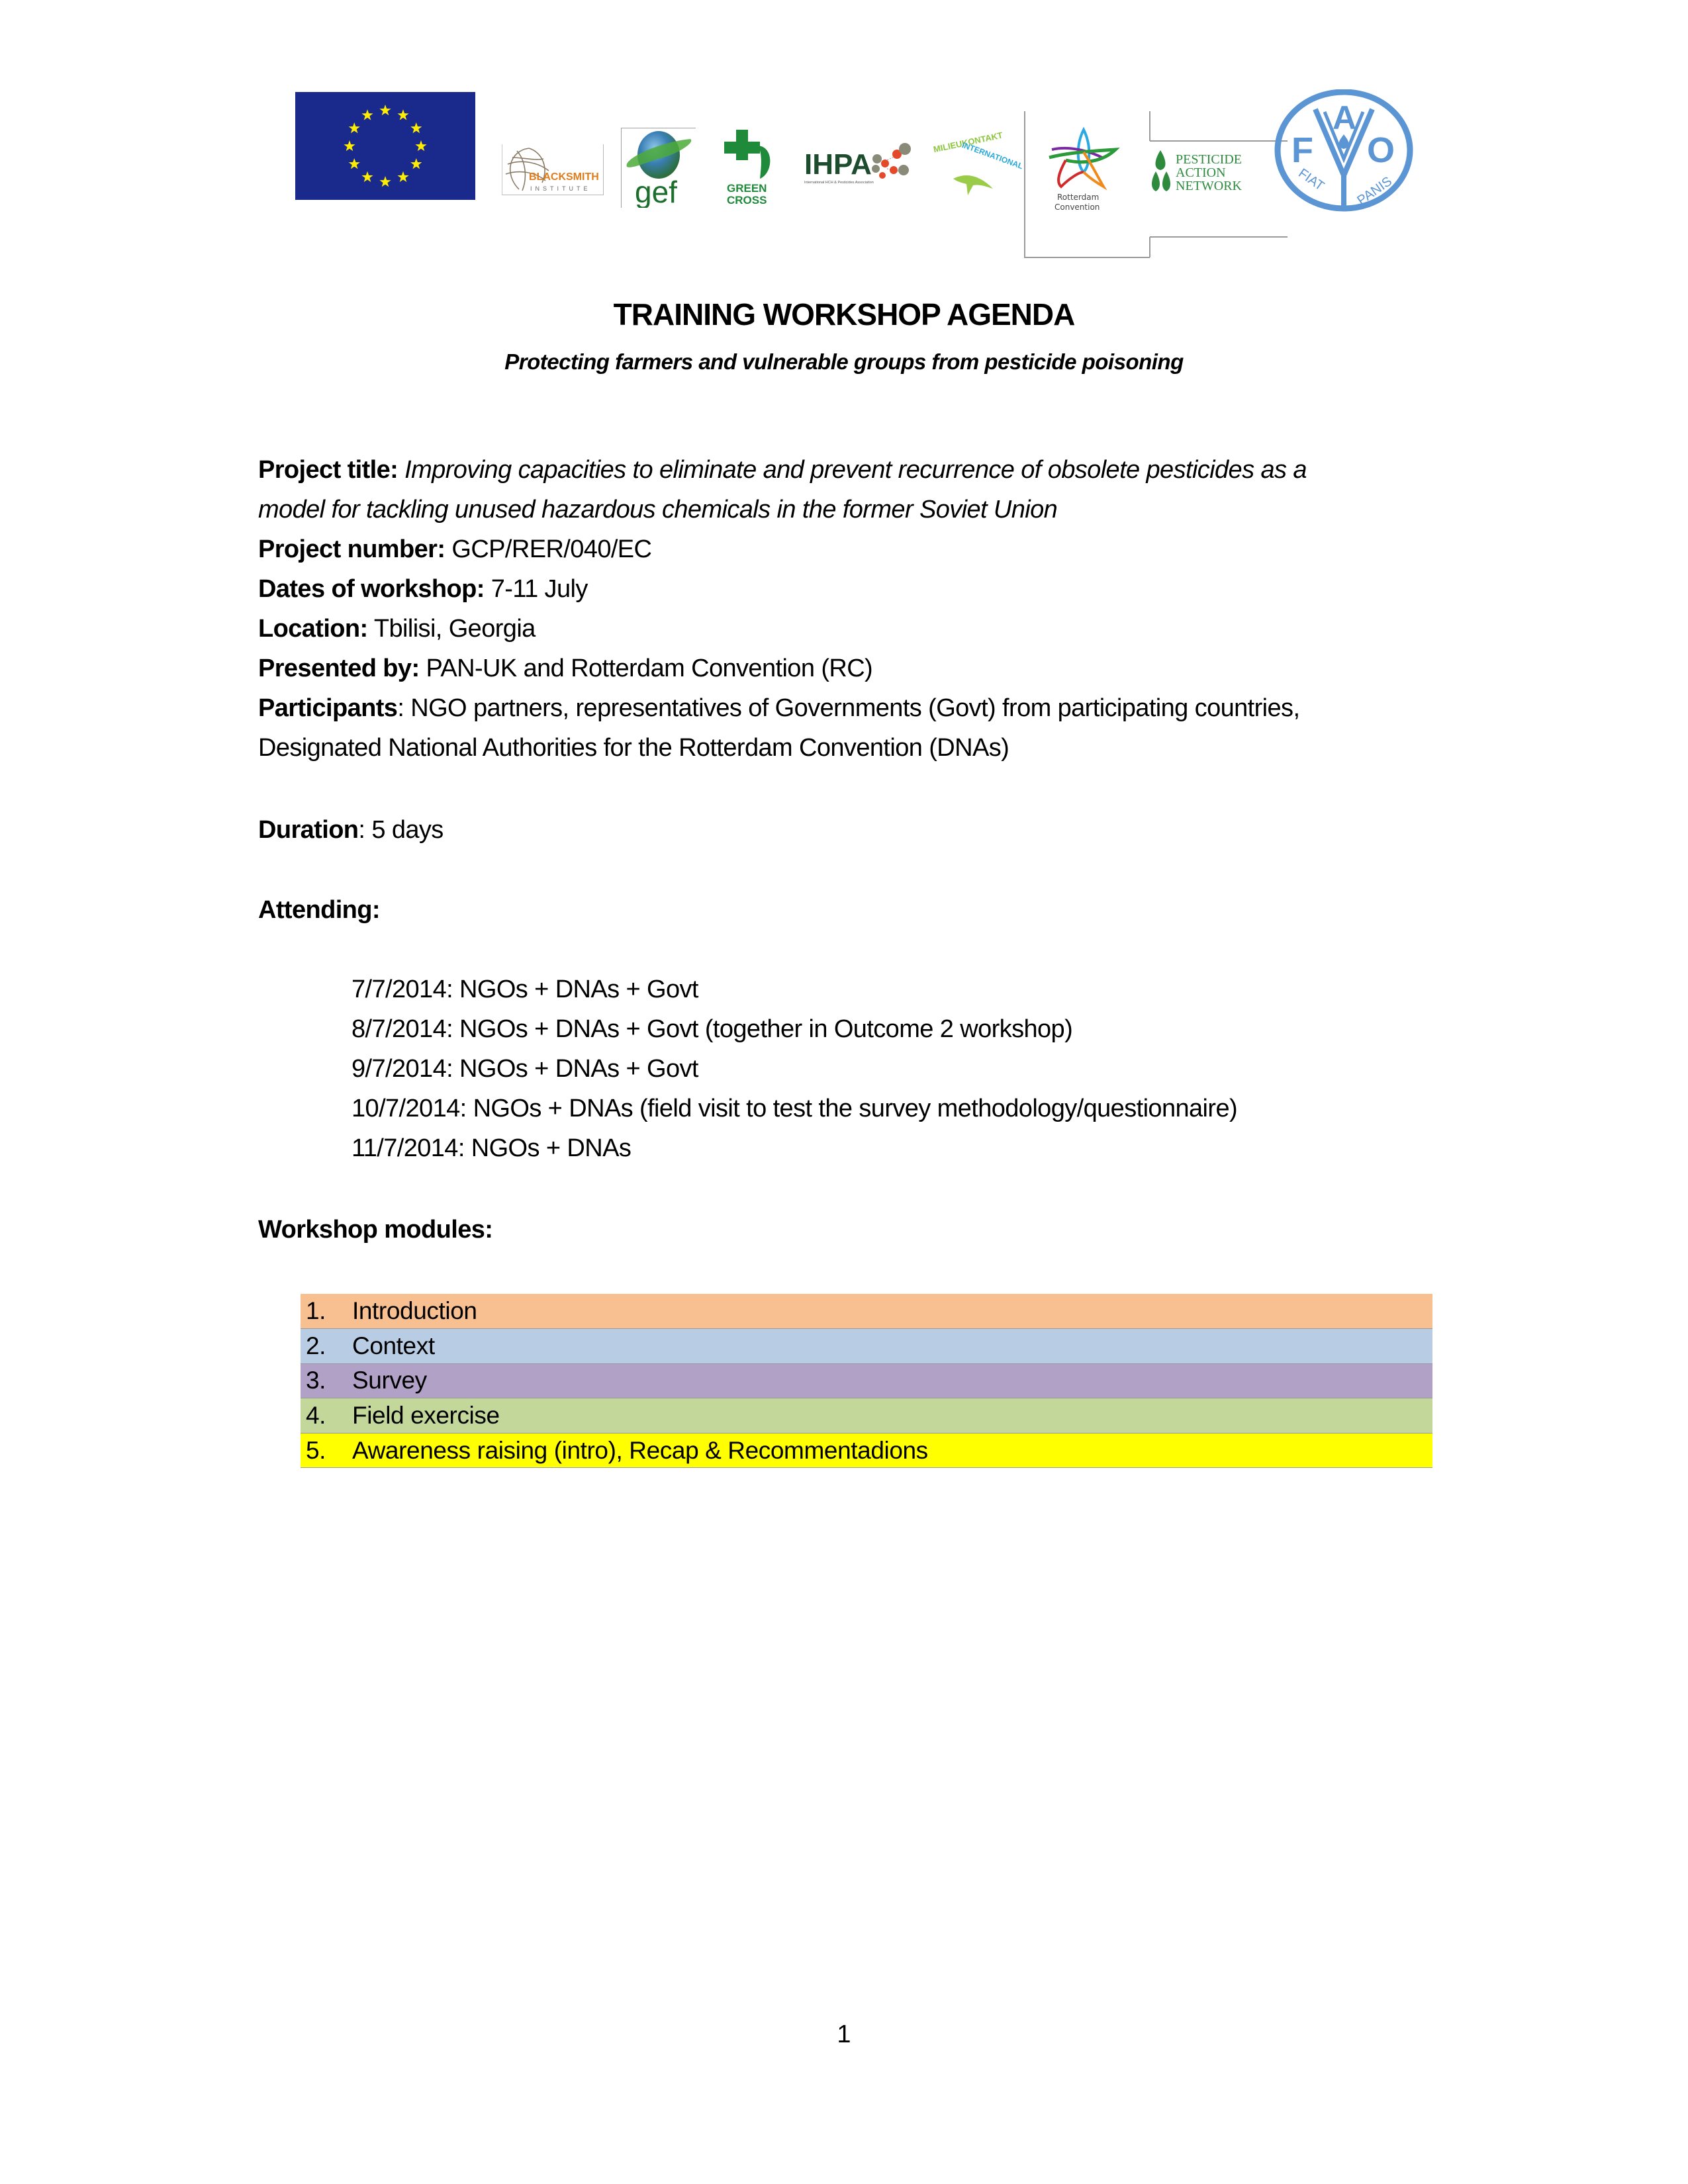 The image size is (1688, 2184). What do you see at coordinates (326, 1346) in the screenshot?
I see `module-number: 2.` at bounding box center [326, 1346].